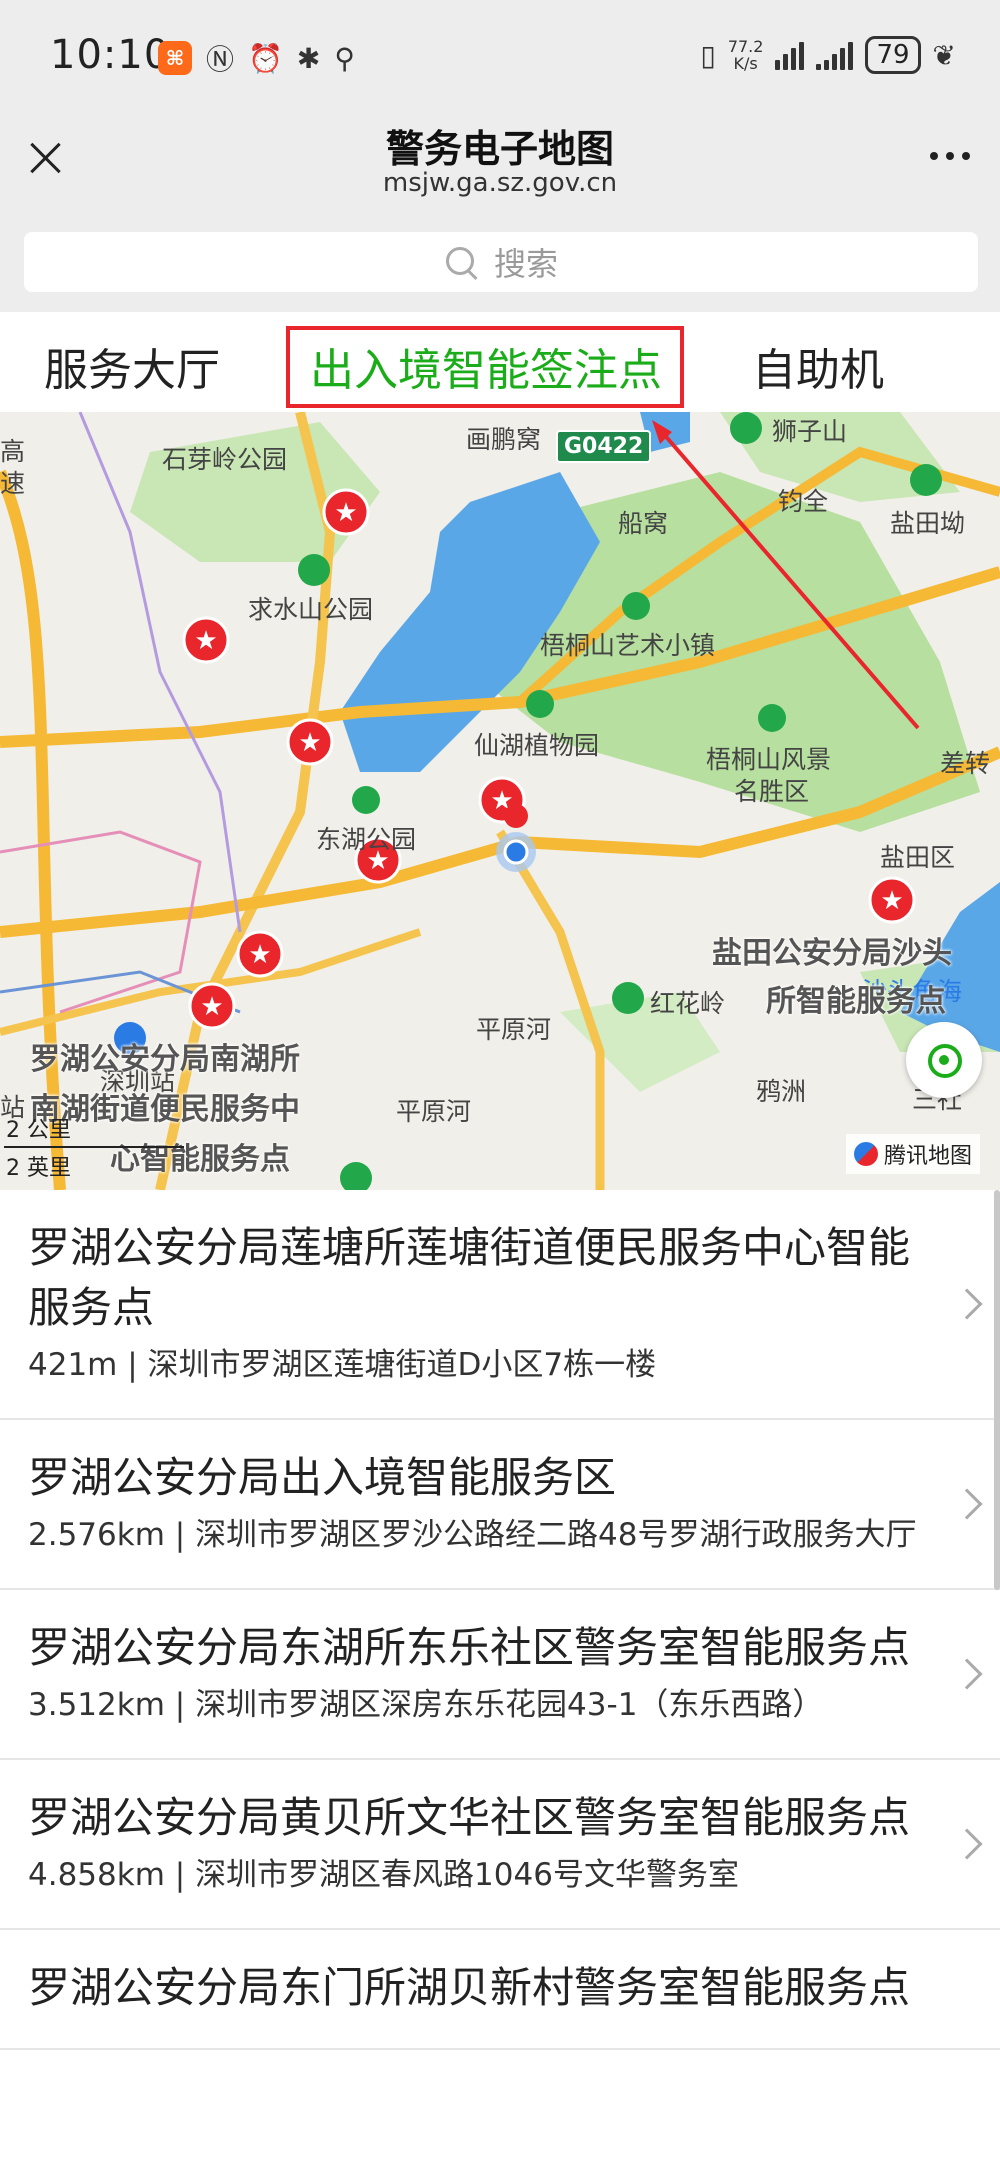 The height and width of the screenshot is (2159, 1000). I want to click on map-label: 钧全, so click(803, 501).